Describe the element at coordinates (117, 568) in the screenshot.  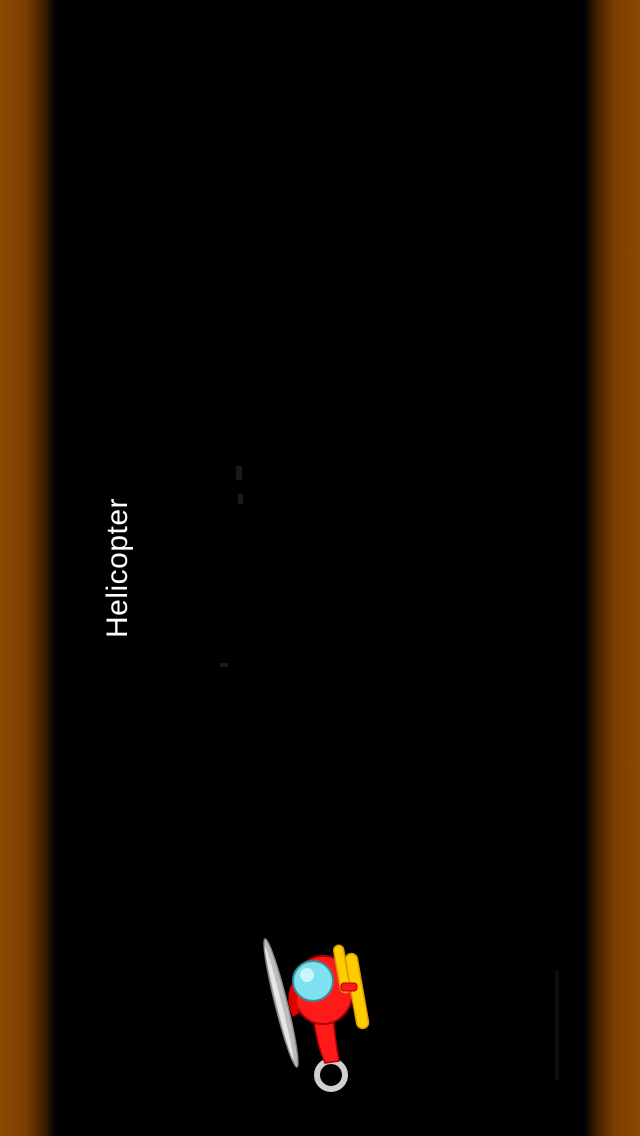
I see `game-title: Helicopter` at that location.